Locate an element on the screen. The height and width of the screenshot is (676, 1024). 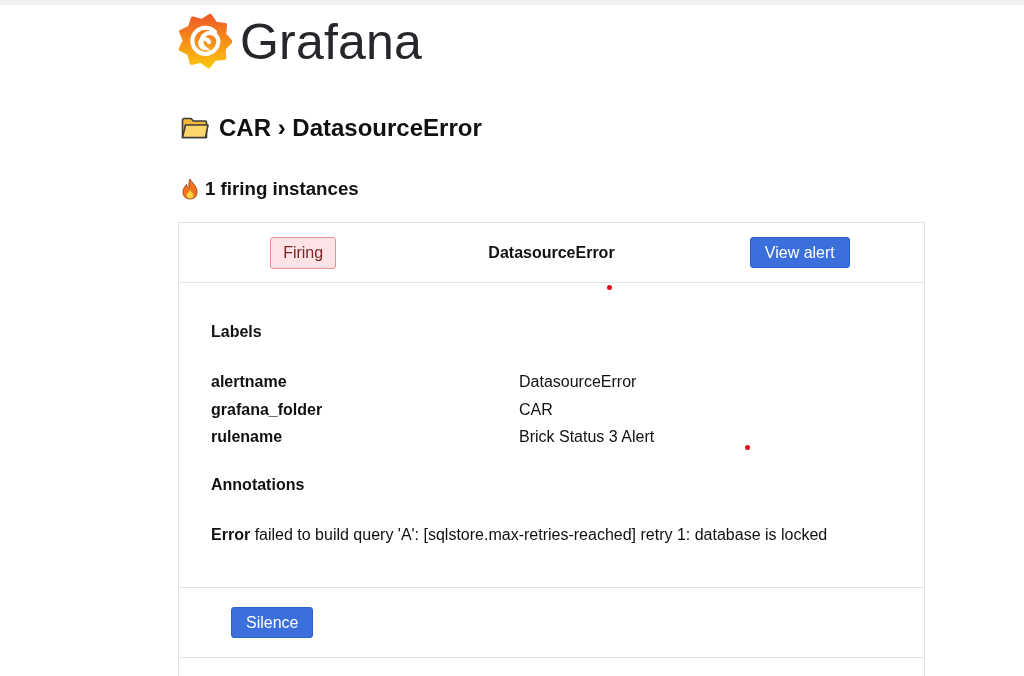
labels-heading: Labels is located at coordinates (236, 332).